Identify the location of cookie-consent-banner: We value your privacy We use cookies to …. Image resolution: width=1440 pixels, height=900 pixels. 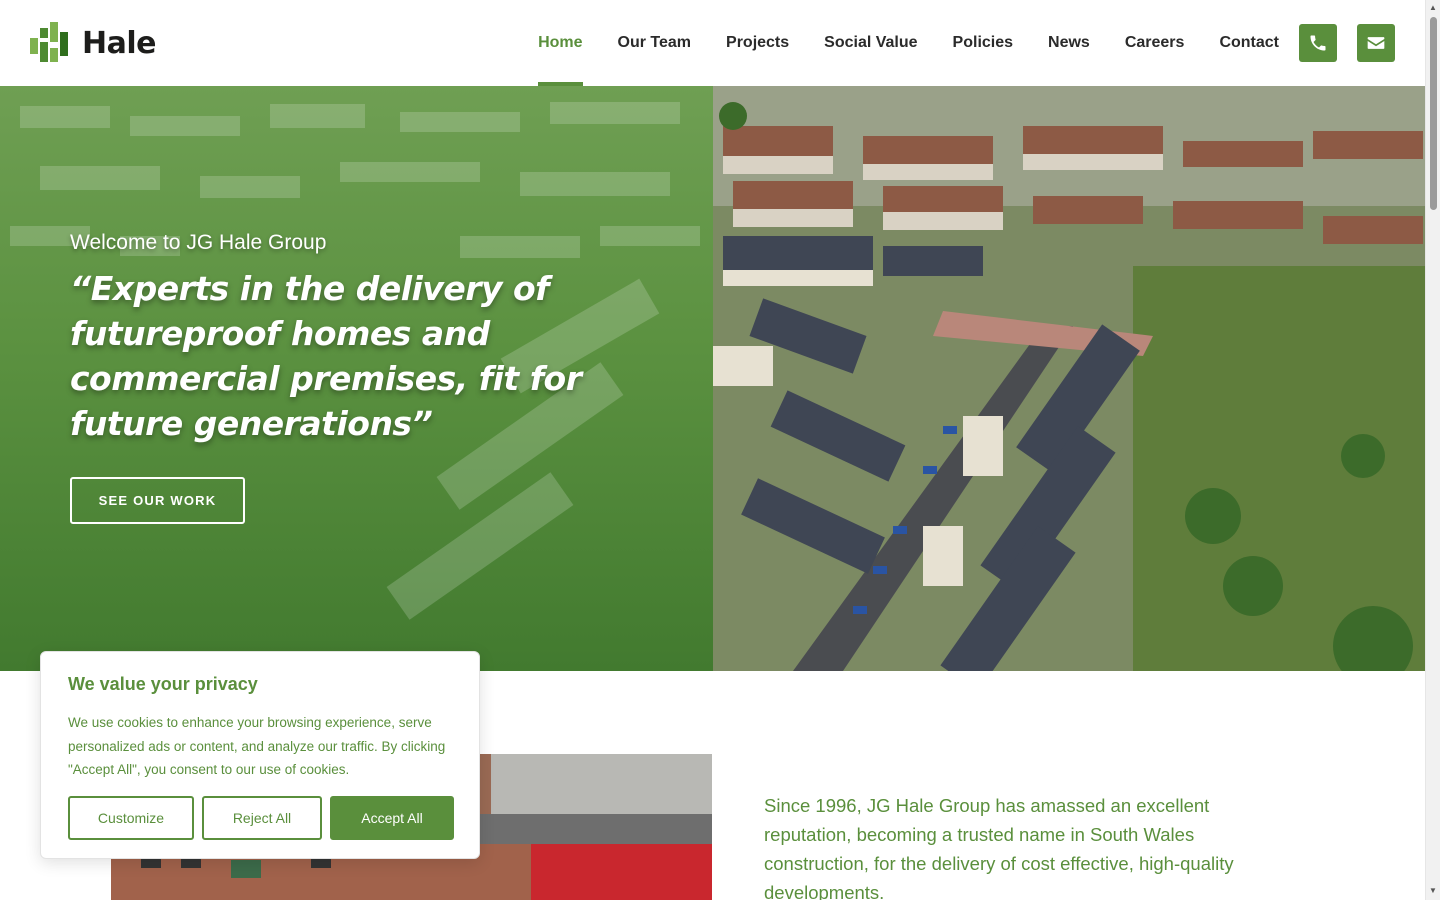
(260, 755).